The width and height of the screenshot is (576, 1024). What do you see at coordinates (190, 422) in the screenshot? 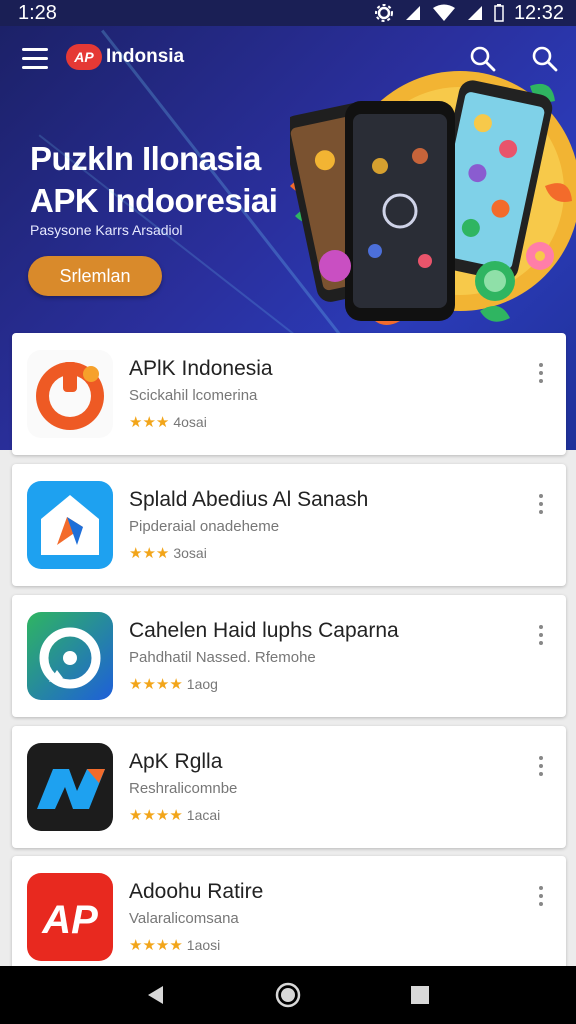
I see `rating-value: 4osai` at bounding box center [190, 422].